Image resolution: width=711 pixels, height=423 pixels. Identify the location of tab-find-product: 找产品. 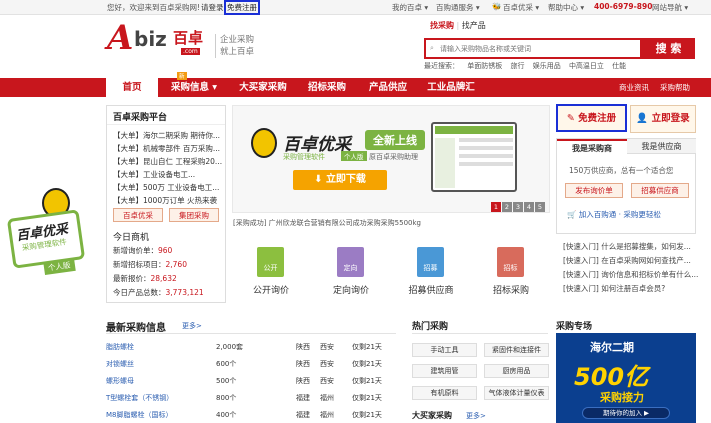
(474, 25).